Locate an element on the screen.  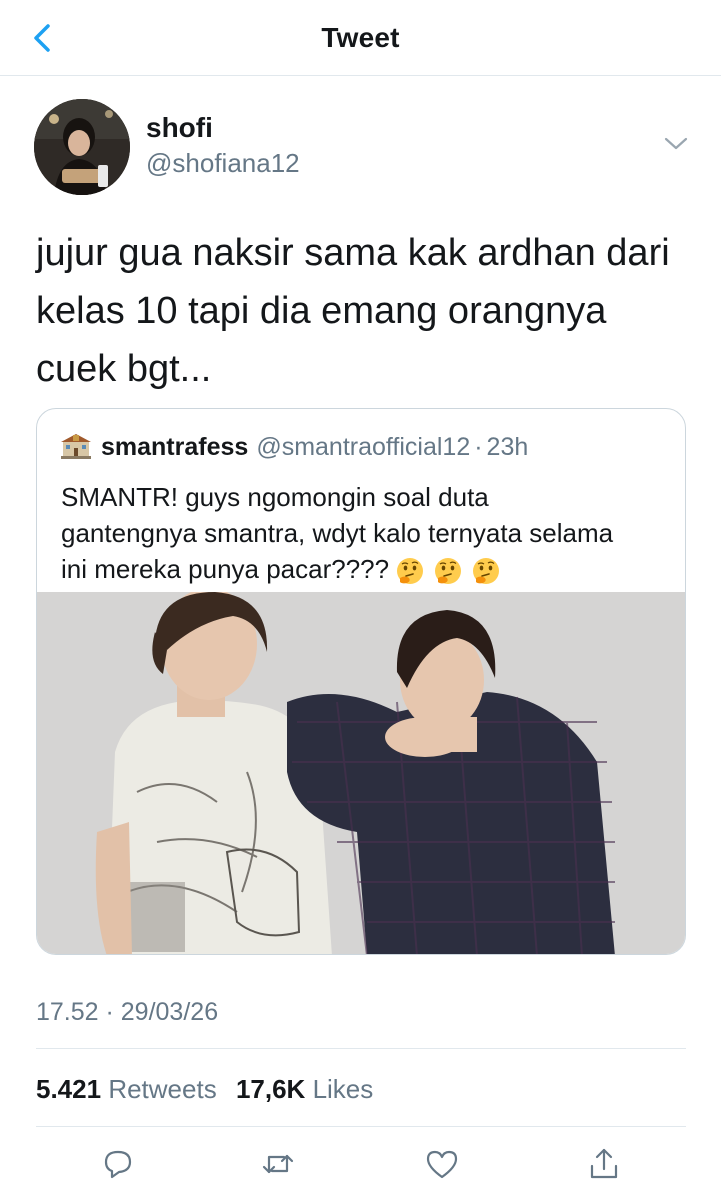
chevron-down-icon is located at coordinates (676, 144).